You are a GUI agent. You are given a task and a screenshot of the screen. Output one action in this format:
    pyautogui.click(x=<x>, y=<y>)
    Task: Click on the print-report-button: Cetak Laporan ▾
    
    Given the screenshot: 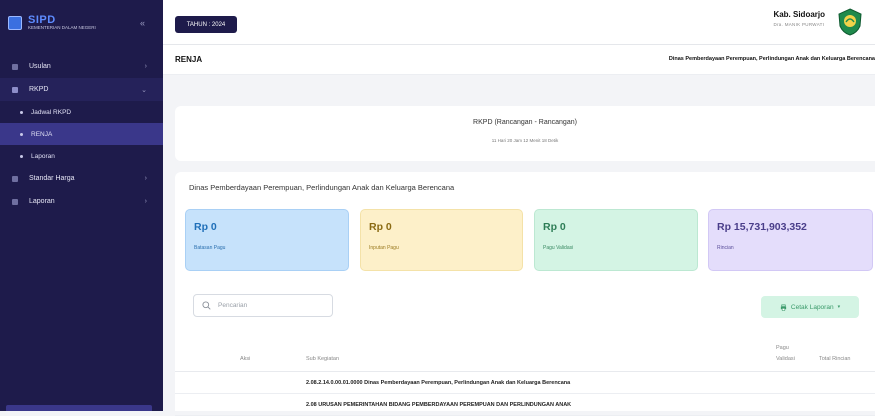 What is the action you would take?
    pyautogui.click(x=810, y=307)
    